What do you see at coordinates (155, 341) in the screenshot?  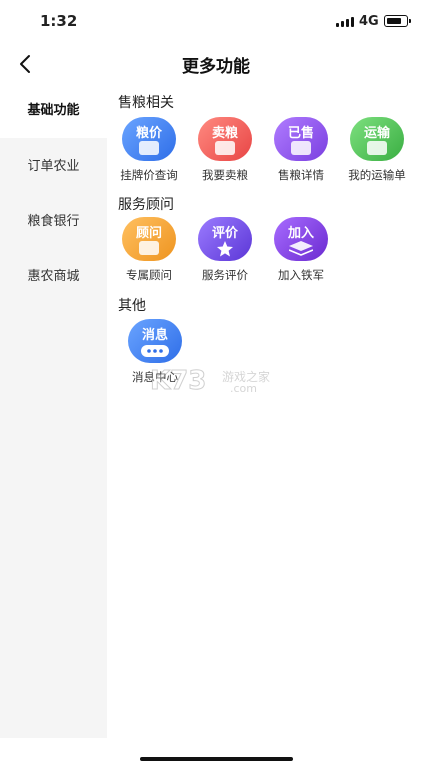 I see `chat-bubble-icon: 消息` at bounding box center [155, 341].